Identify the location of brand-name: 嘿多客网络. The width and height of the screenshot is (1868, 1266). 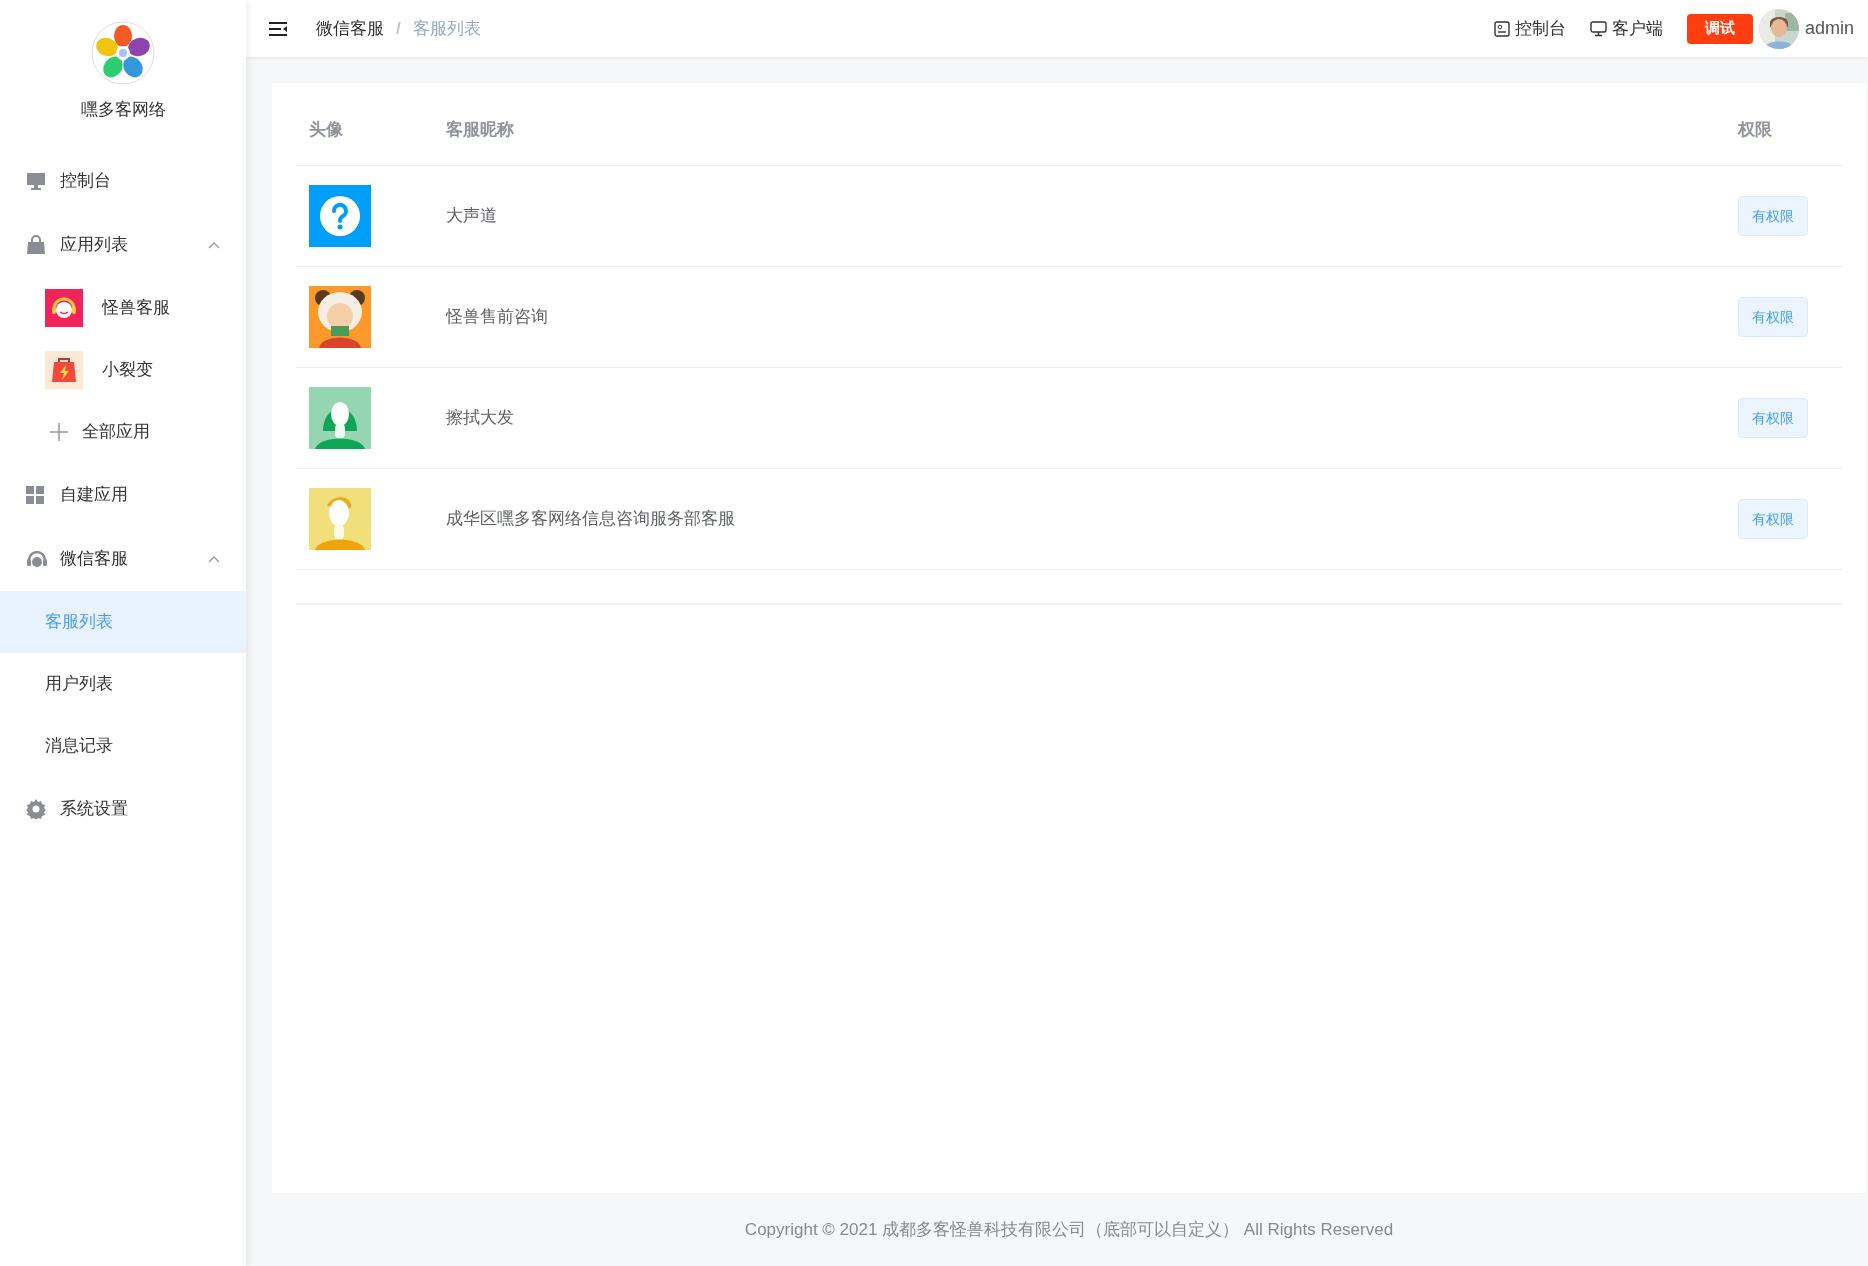
(123, 110).